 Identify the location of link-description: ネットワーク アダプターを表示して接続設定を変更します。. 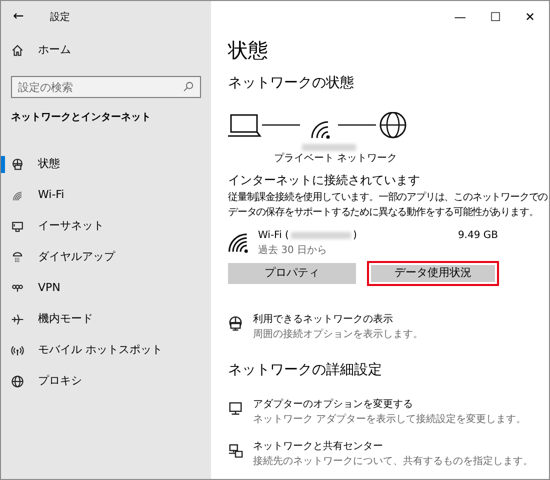
(389, 419).